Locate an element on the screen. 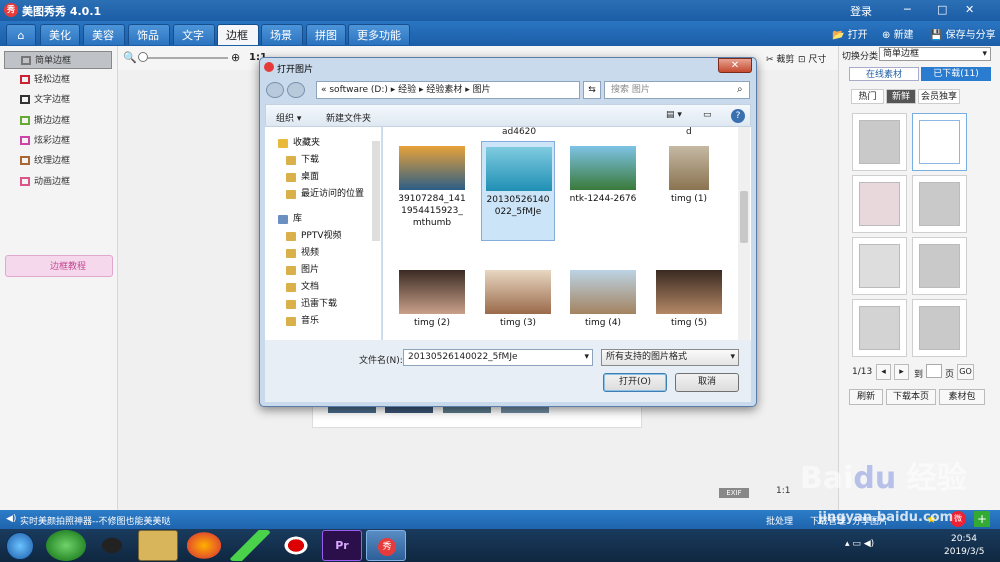 Image resolution: width=1000 pixels, height=562 pixels. status-promo-text: 实时美颜拍照神器--不修图也能美美哒 is located at coordinates (95, 520).